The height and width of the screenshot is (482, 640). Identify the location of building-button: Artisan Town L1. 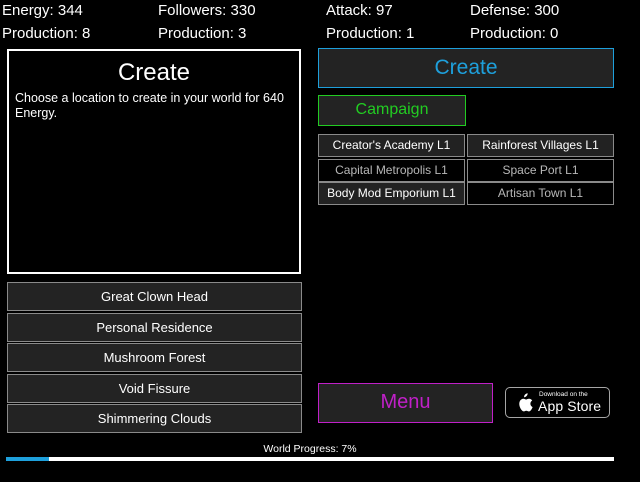
(540, 193).